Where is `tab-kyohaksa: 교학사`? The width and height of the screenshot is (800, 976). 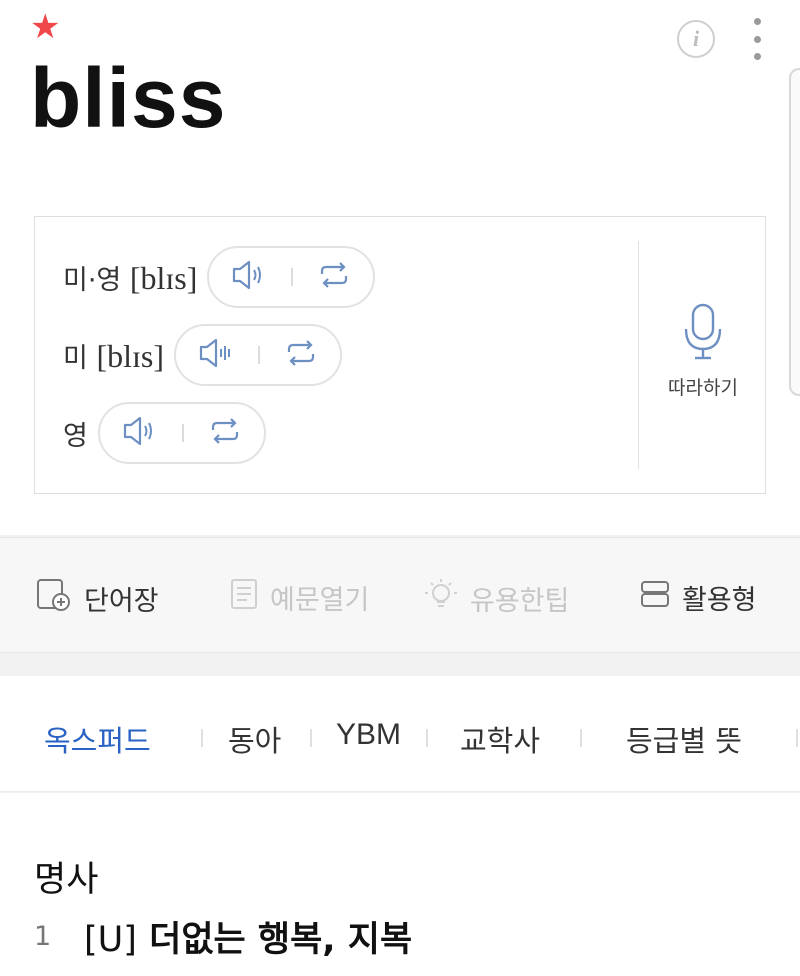
tab-kyohaksa: 교학사 is located at coordinates (500, 739).